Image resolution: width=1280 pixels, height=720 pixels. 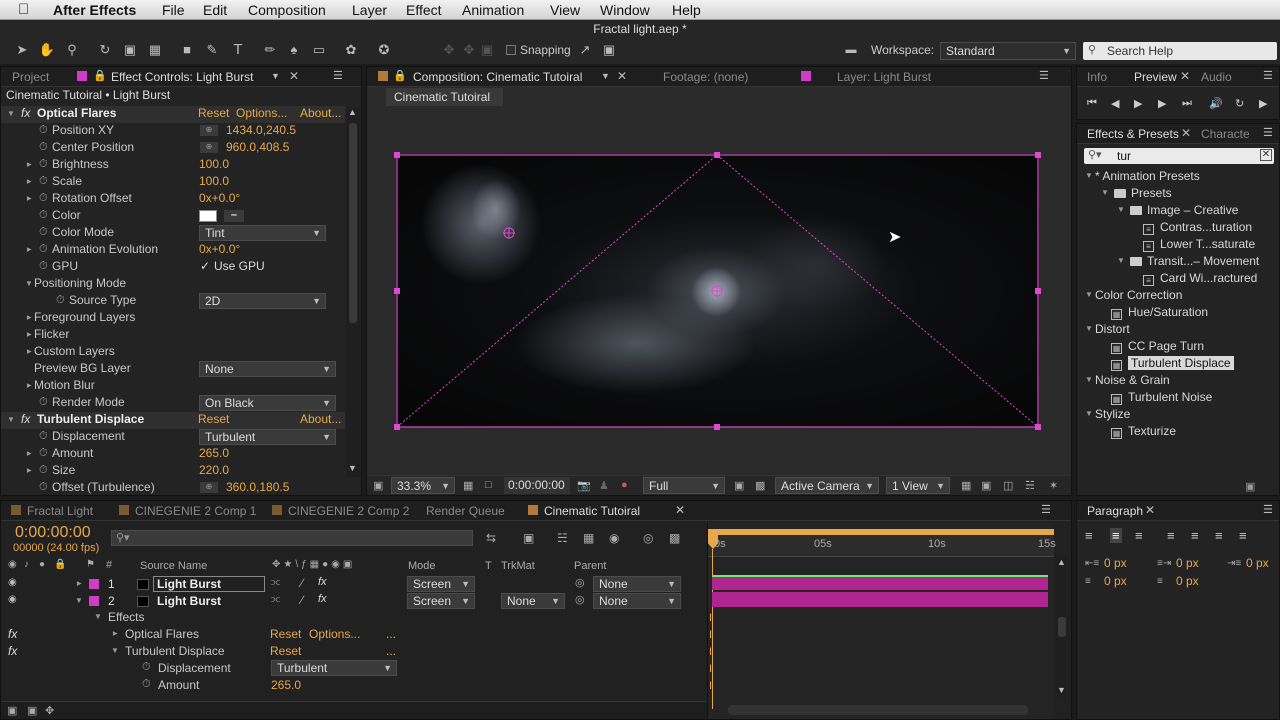 I want to click on clone-stamp-tool-icon: ♠, so click(x=294, y=50).